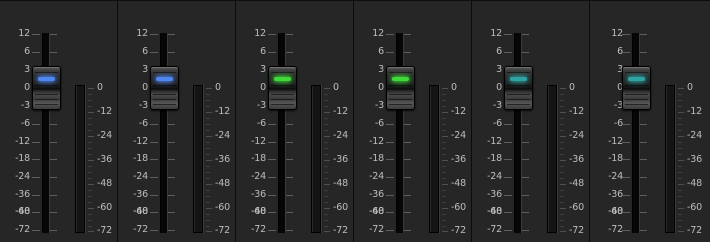 This screenshot has width=710, height=242. What do you see at coordinates (494, 211) in the screenshot?
I see `fader-scale-label: -48` at bounding box center [494, 211].